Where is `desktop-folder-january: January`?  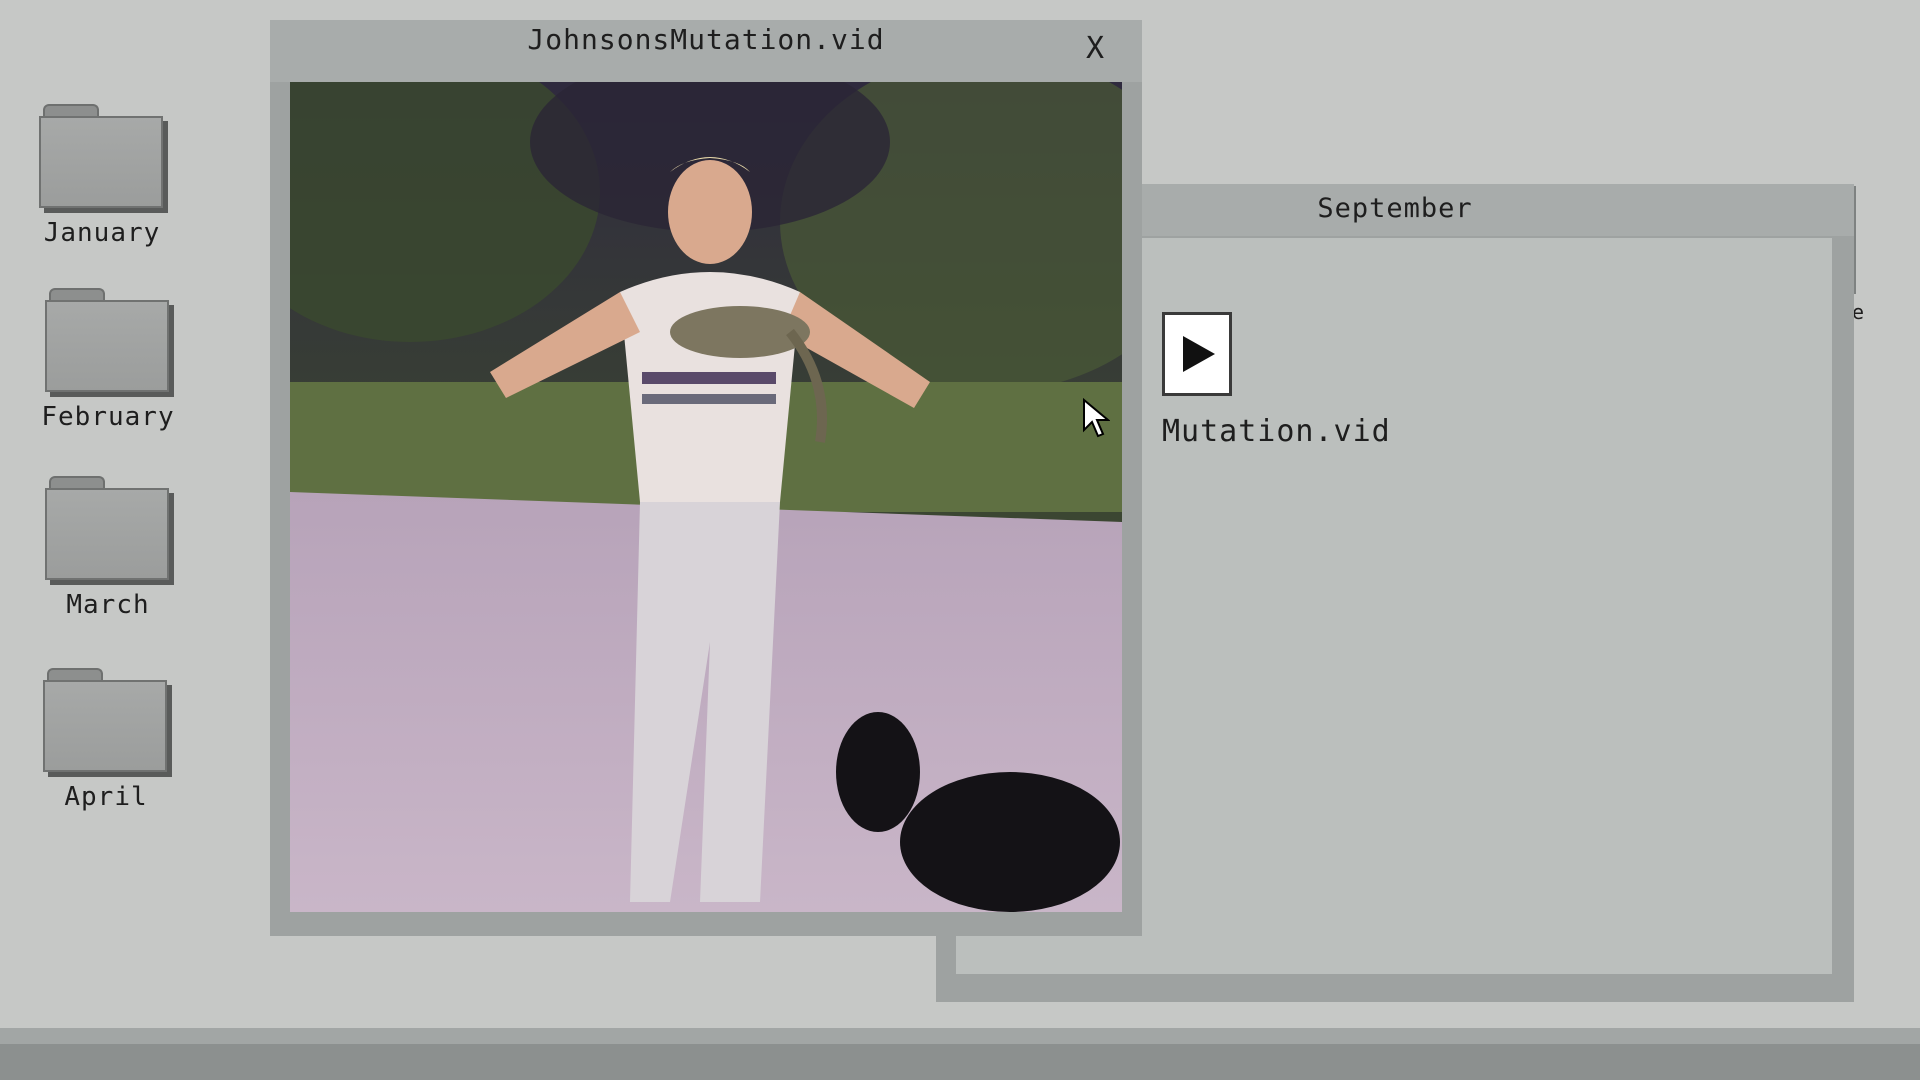 desktop-folder-january: January is located at coordinates (102, 176).